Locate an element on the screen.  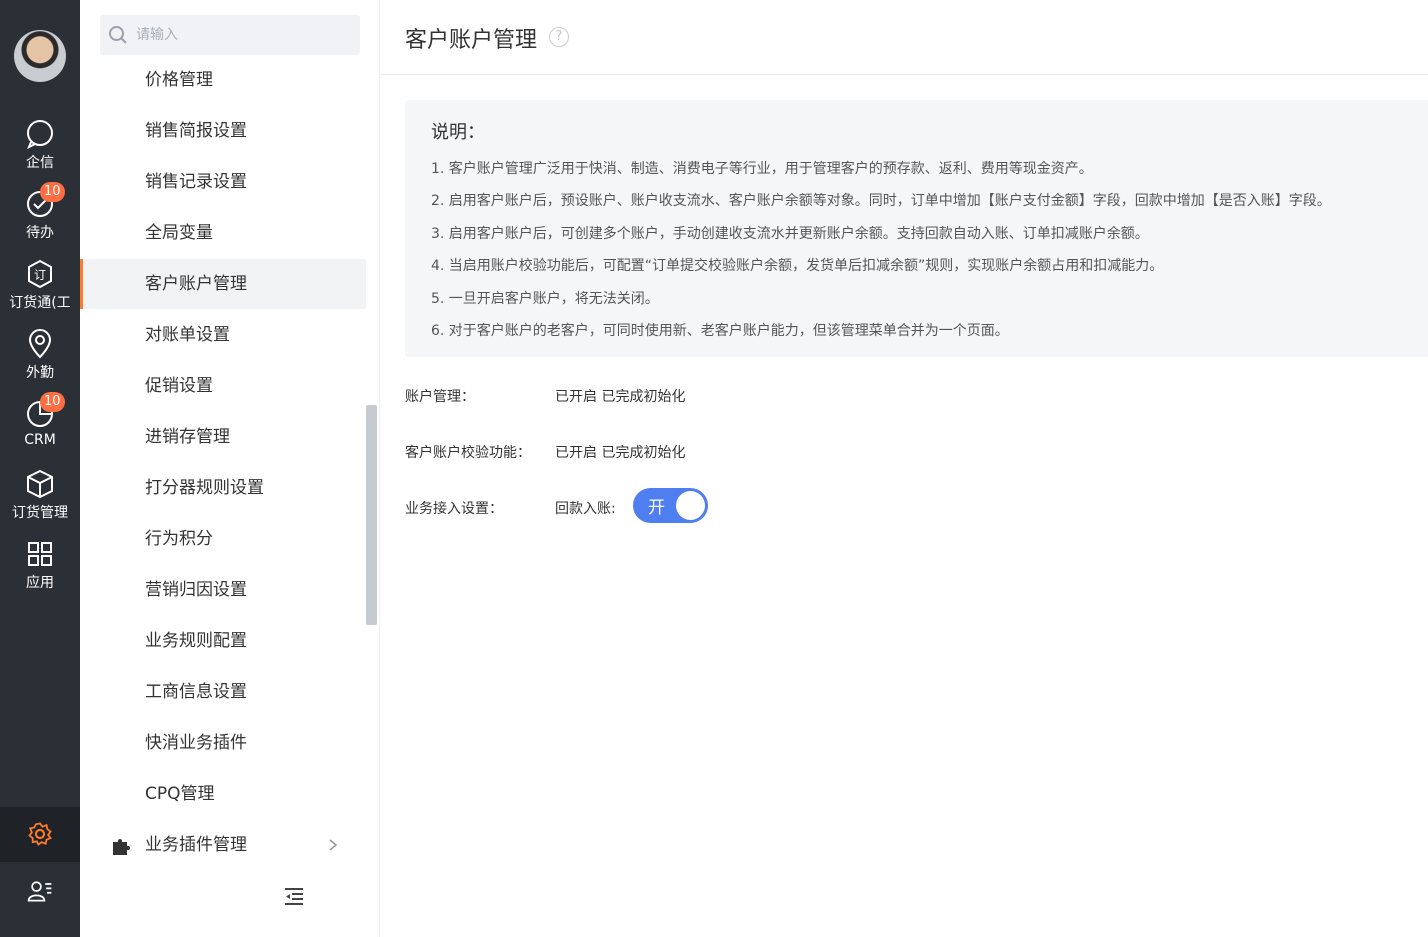
box-icon is located at coordinates (40, 484).